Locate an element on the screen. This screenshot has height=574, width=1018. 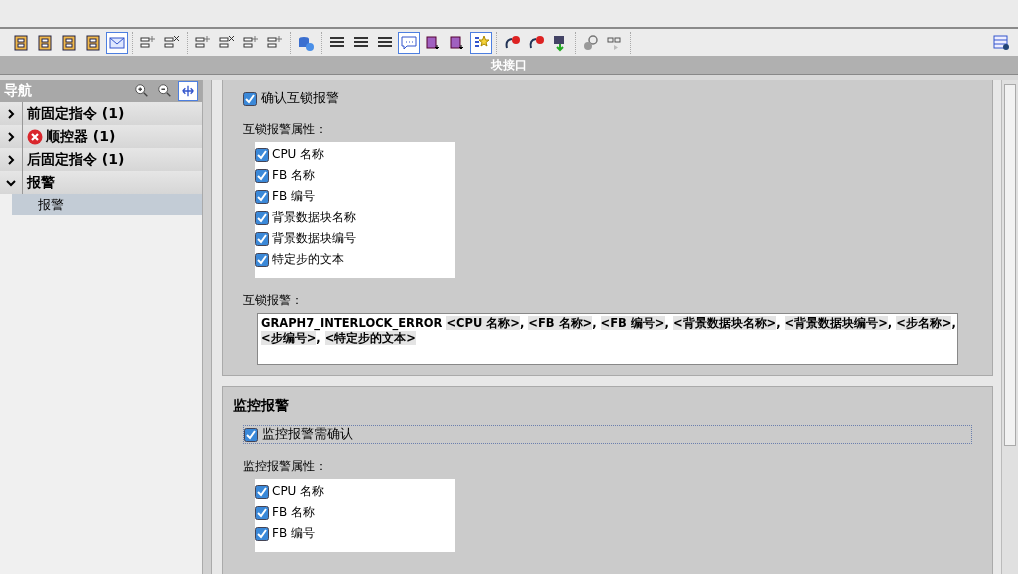
checkbox-label: 确认互锁报警 is located at coordinates (300, 98).